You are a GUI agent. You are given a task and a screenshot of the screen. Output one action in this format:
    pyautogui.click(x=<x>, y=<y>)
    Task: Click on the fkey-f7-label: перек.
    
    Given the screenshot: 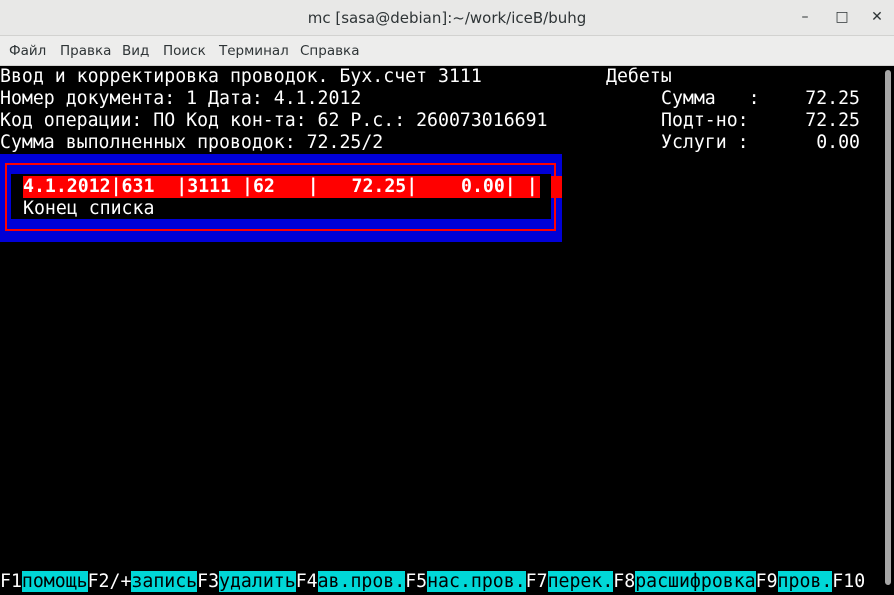 What is the action you would take?
    pyautogui.click(x=580, y=581)
    